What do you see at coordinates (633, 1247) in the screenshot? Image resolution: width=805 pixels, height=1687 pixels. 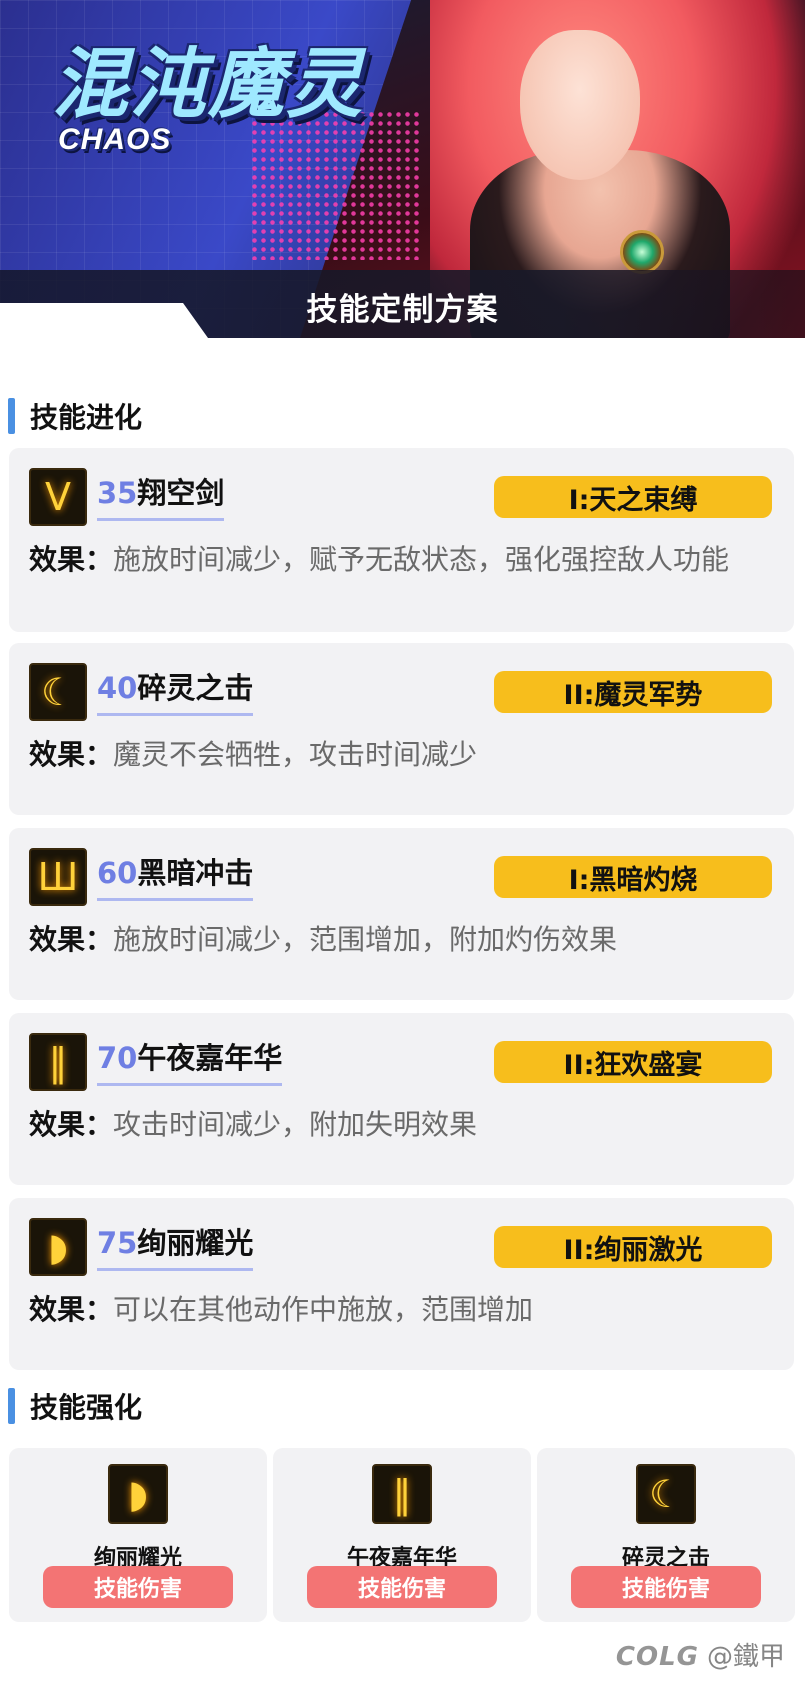 I see `evolution-badge: II:绚丽激光` at bounding box center [633, 1247].